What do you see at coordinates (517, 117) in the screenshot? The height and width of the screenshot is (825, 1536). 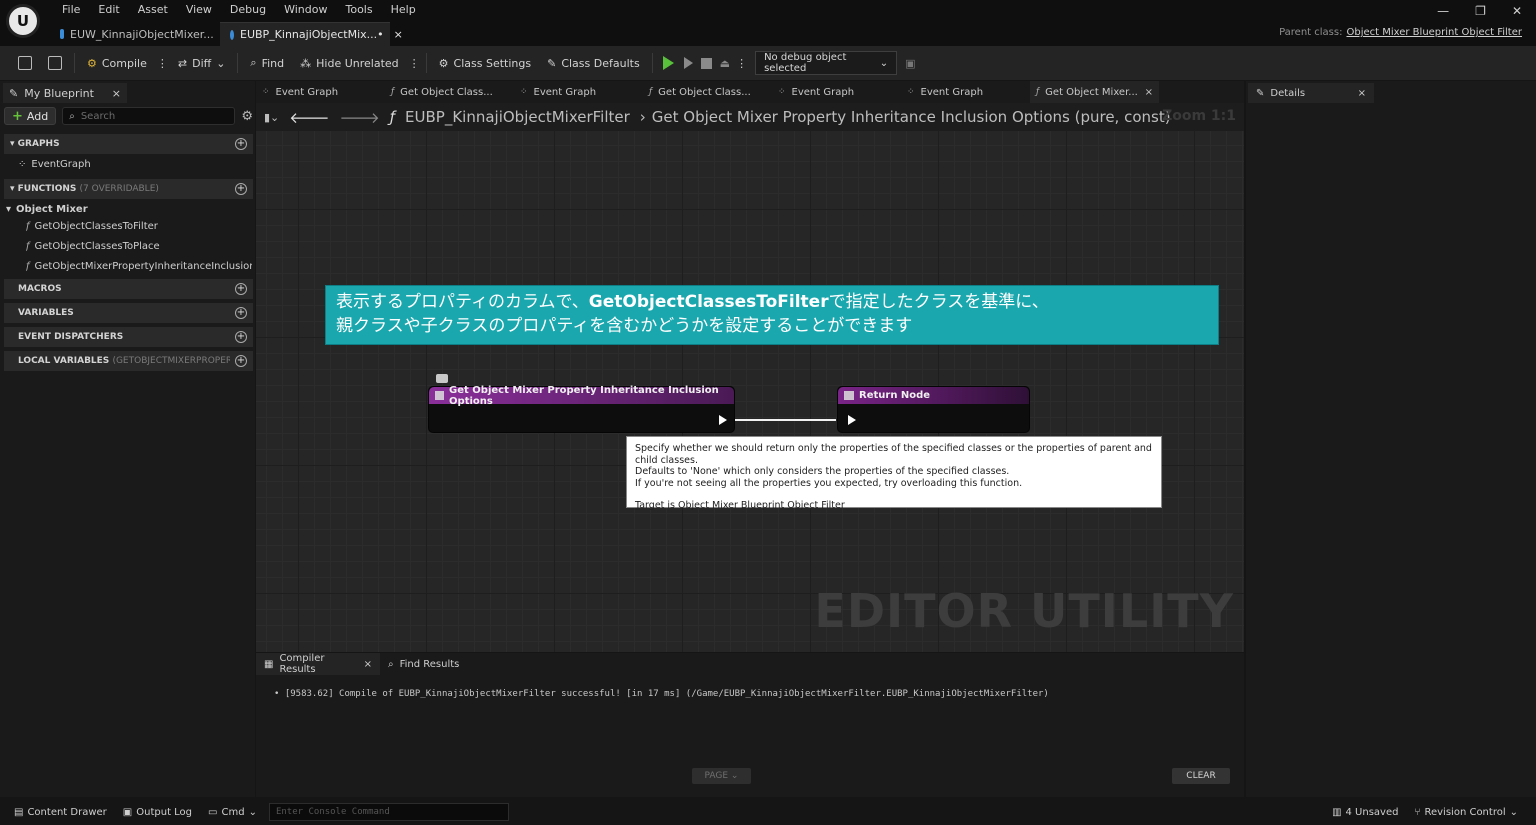 I see `breadcrumb-blueprint: EUBP_KinnajiObjectMixerFilter` at bounding box center [517, 117].